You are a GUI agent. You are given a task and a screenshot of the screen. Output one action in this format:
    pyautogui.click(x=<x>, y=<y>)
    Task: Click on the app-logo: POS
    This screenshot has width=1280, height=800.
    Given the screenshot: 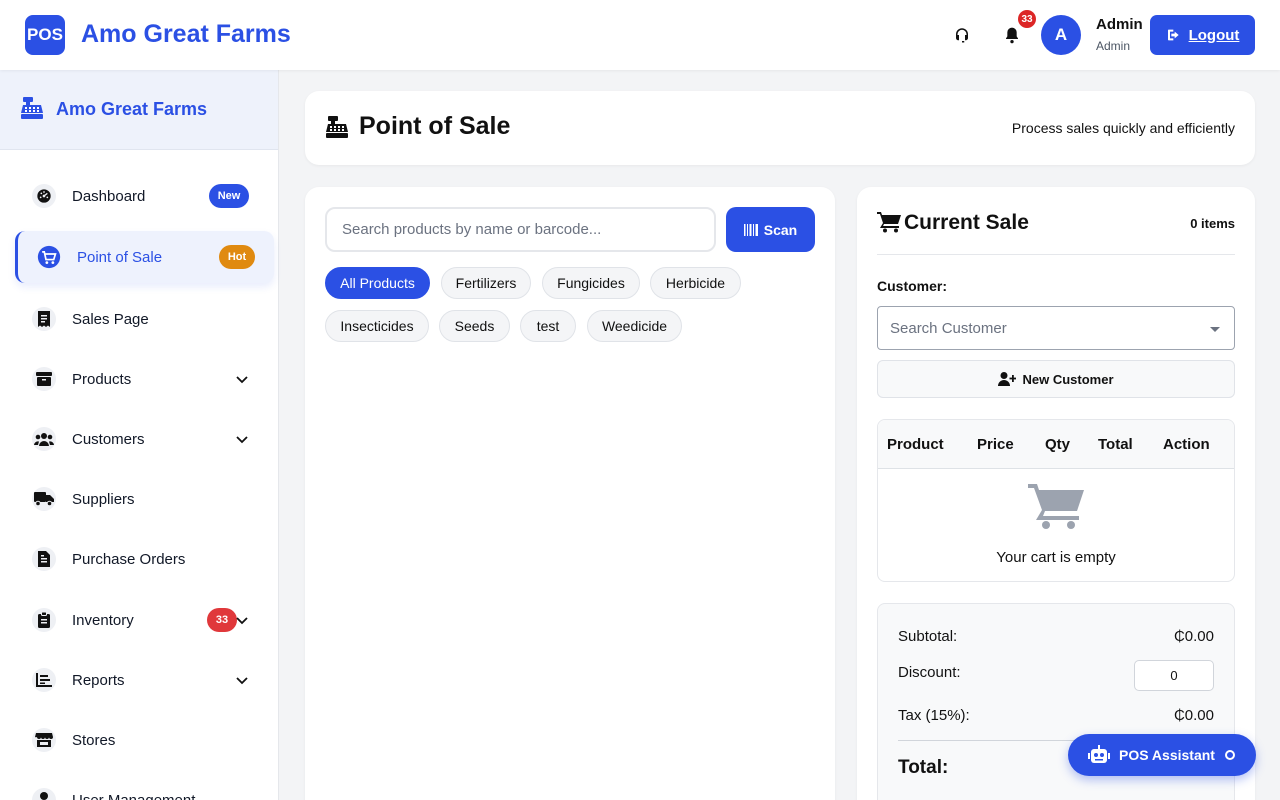 What is the action you would take?
    pyautogui.click(x=45, y=35)
    